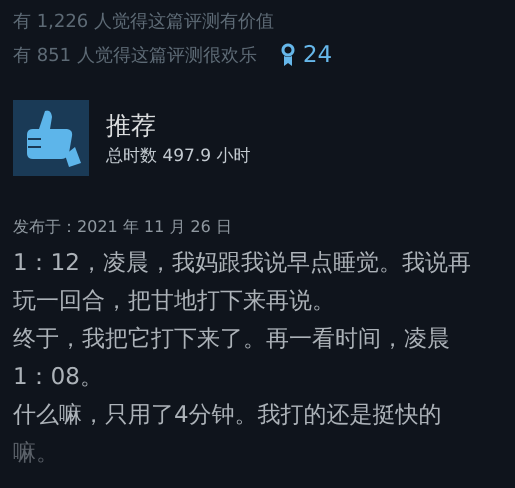 The image size is (515, 488). What do you see at coordinates (143, 21) in the screenshot?
I see `helpful-count-text: 有 1,226 人觉得这篇评测有价值` at bounding box center [143, 21].